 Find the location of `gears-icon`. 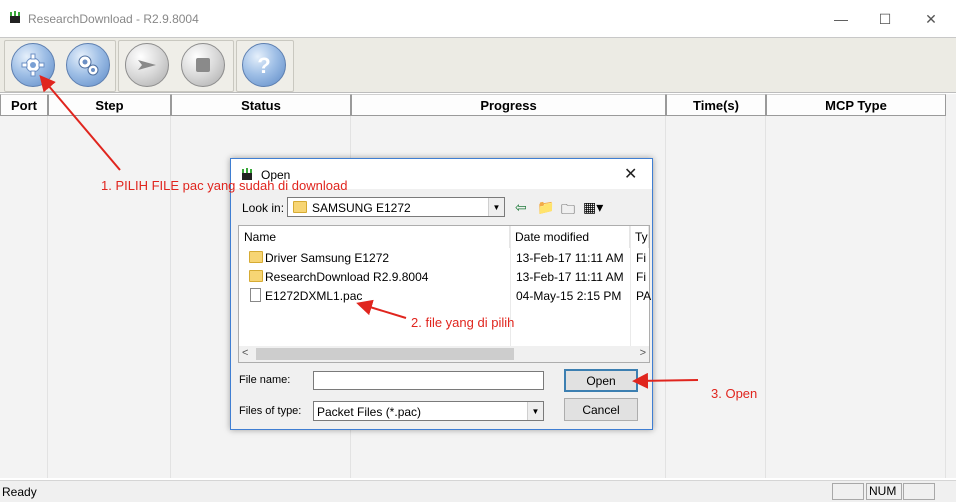

gears-icon is located at coordinates (88, 65).